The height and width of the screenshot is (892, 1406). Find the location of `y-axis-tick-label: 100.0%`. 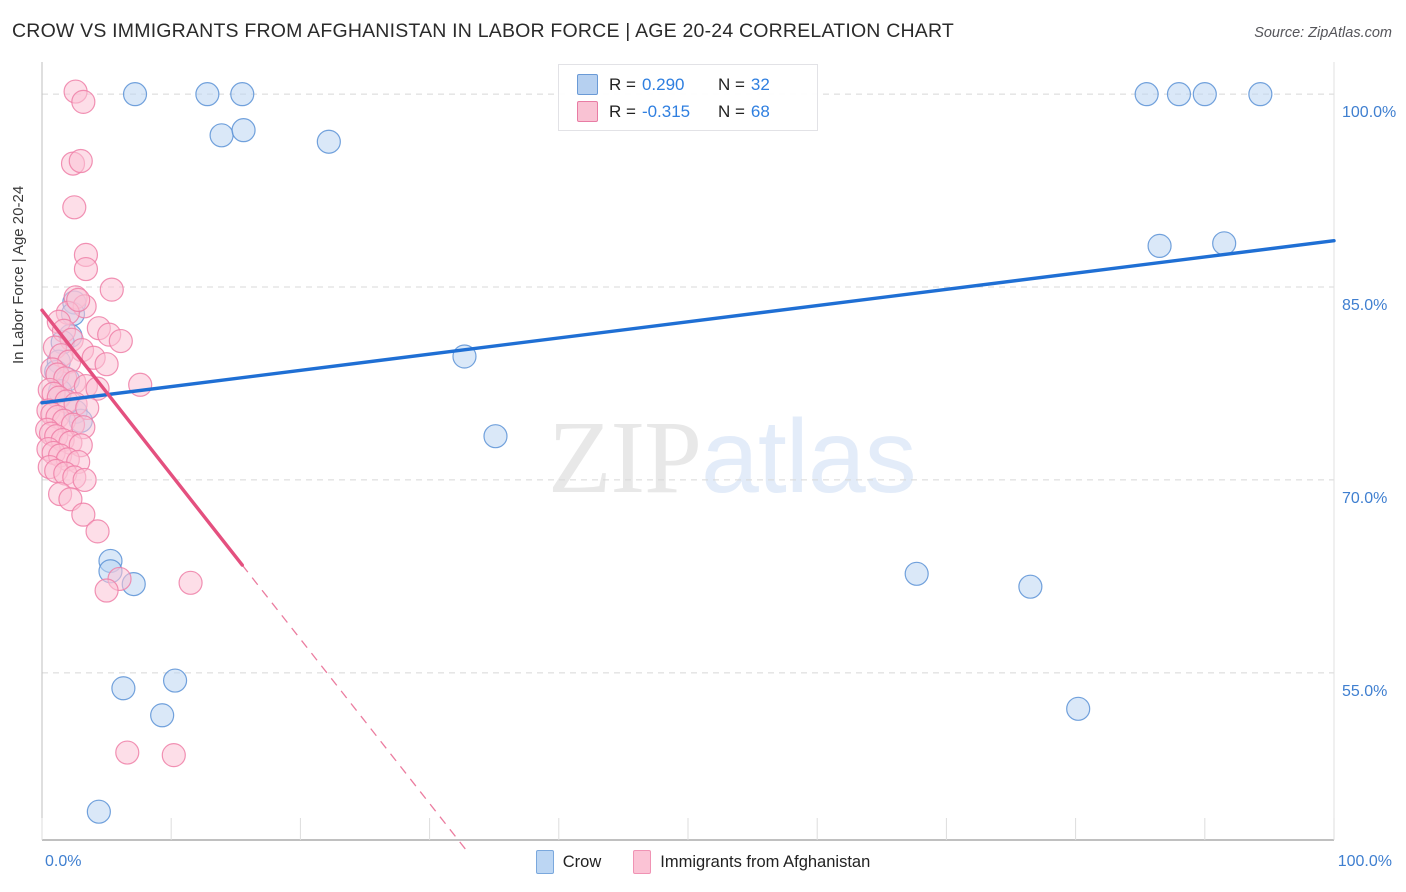

y-axis-tick-label: 100.0% is located at coordinates (1369, 113).